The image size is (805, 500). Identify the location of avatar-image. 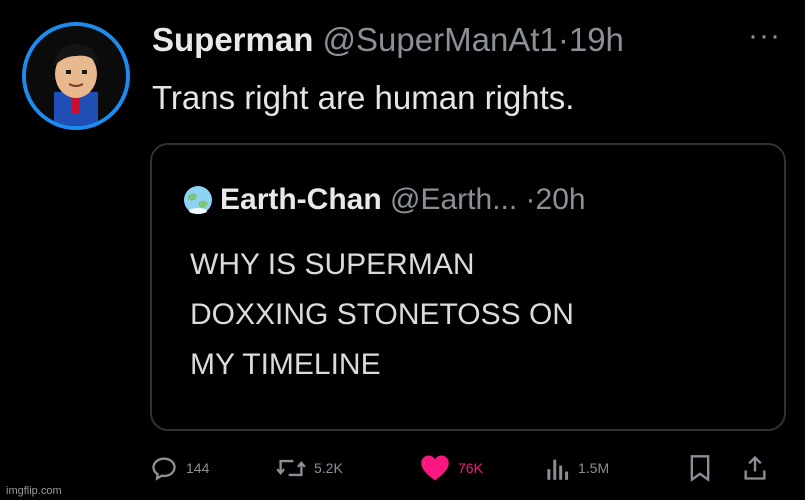
(76, 76).